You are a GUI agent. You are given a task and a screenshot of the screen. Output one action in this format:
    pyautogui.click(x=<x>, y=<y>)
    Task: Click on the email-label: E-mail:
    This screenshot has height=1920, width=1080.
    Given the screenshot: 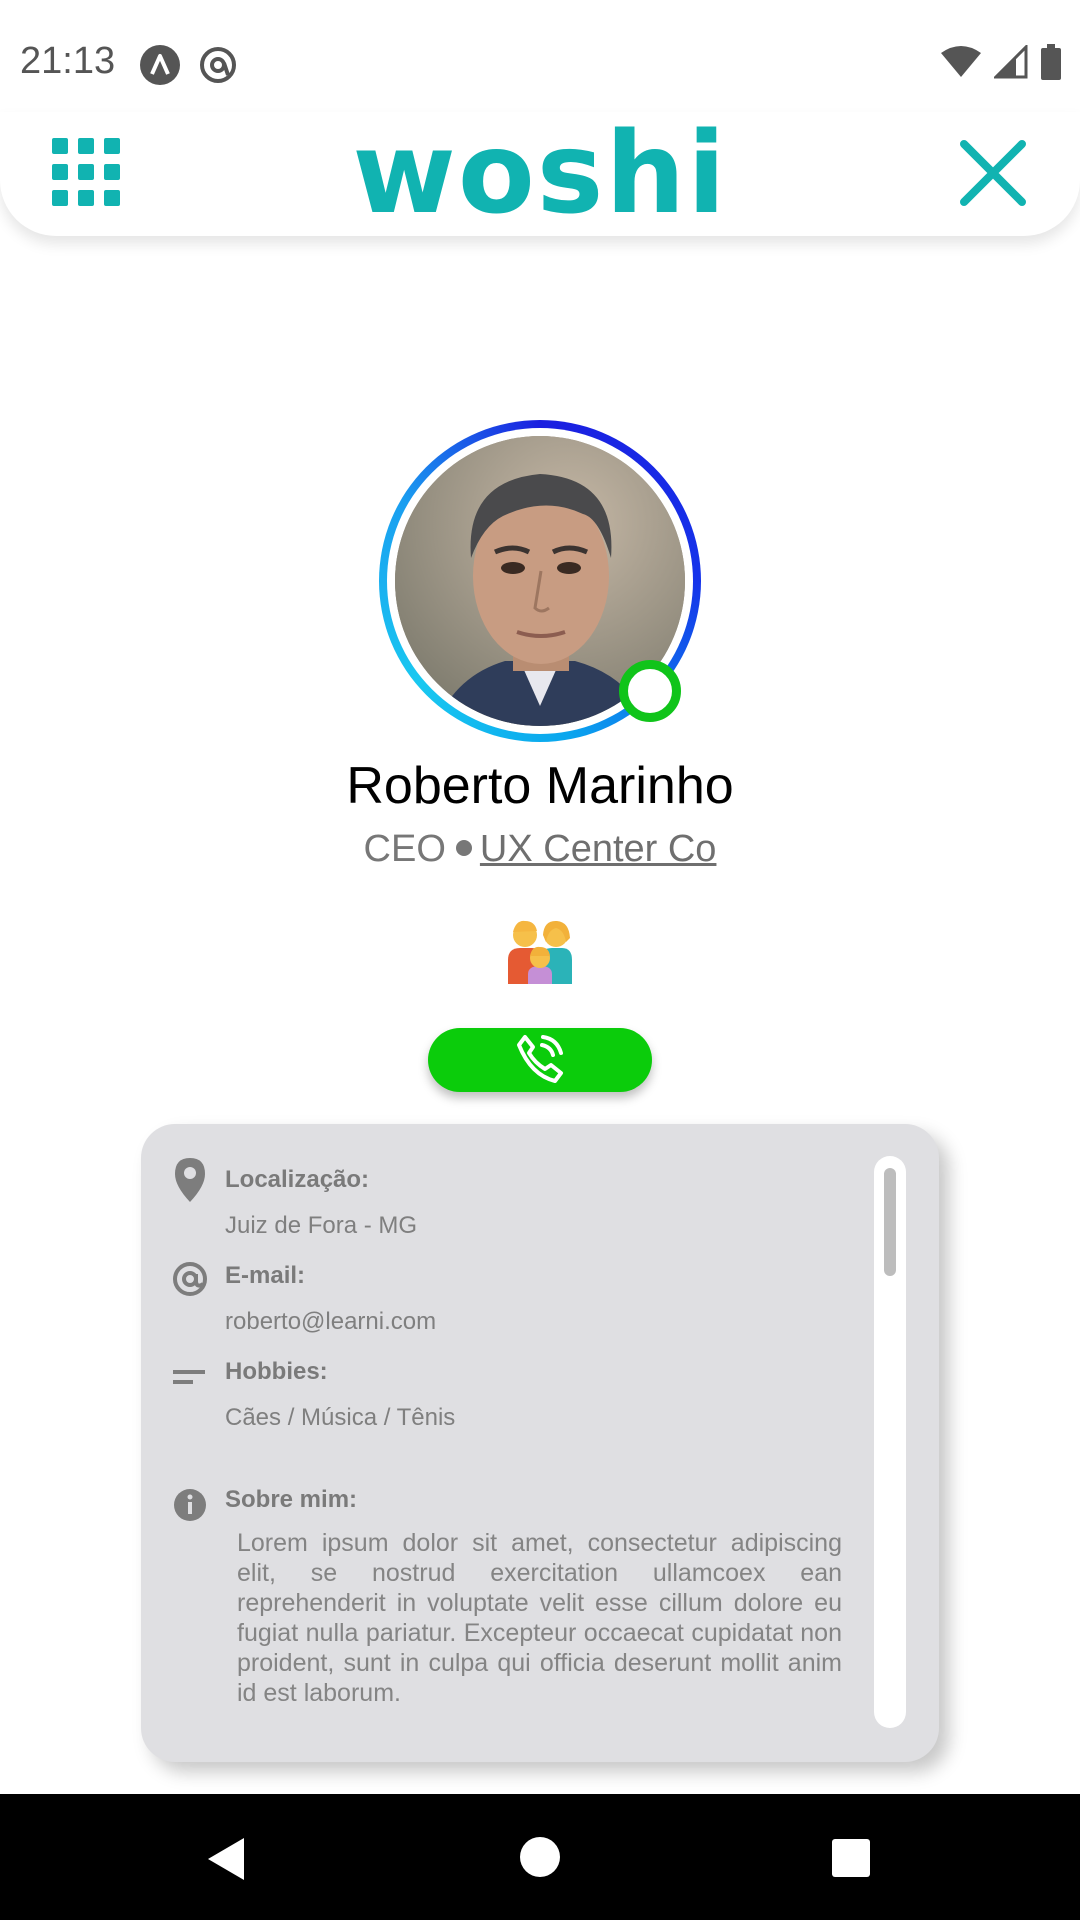 What is the action you would take?
    pyautogui.click(x=265, y=1275)
    